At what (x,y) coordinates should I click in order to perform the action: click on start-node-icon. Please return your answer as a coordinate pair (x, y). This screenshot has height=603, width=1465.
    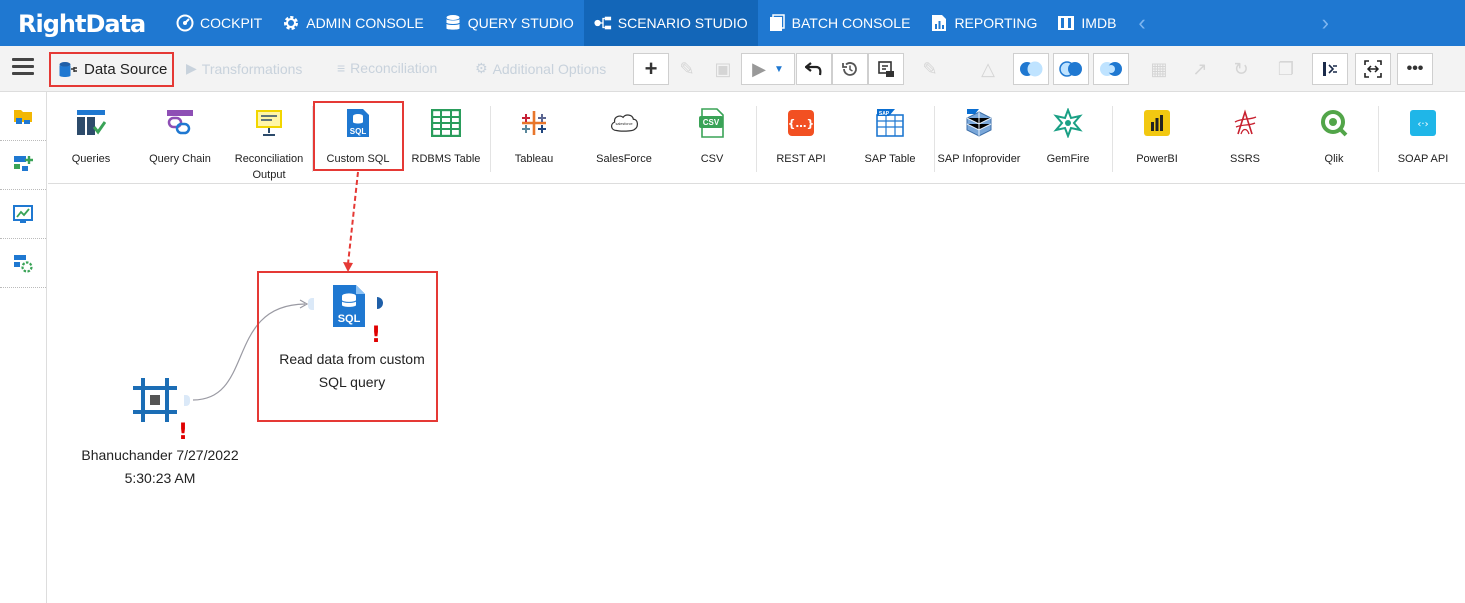
    Looking at the image, I should click on (155, 400).